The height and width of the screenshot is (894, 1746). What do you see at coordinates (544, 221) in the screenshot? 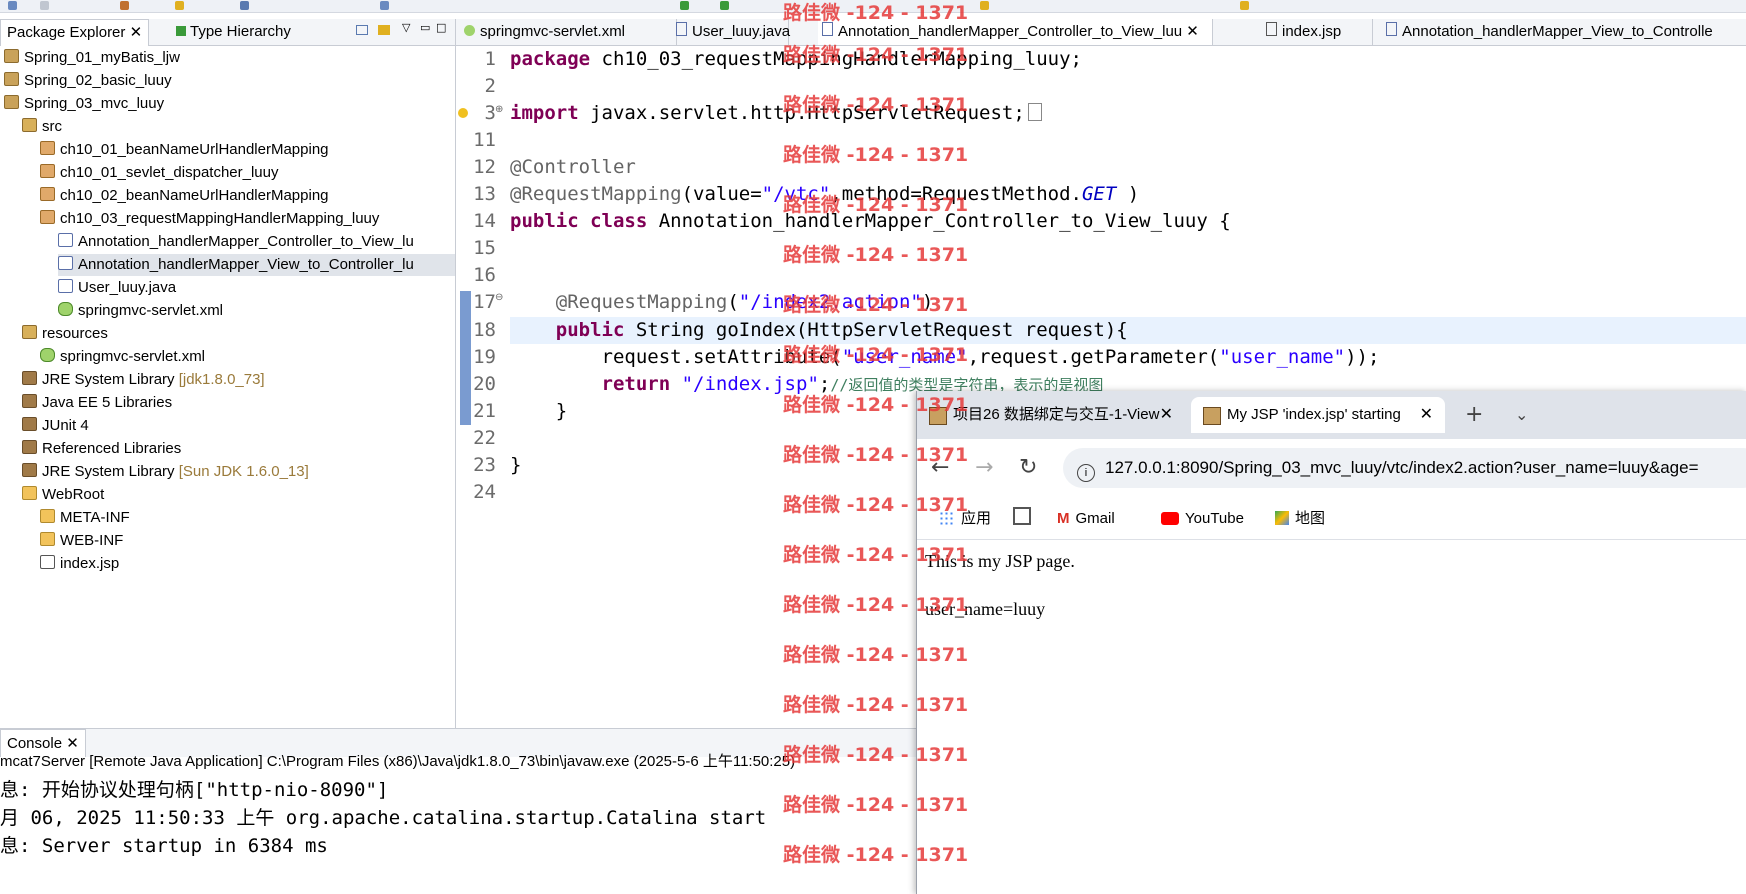
I see `code-token: public` at bounding box center [544, 221].